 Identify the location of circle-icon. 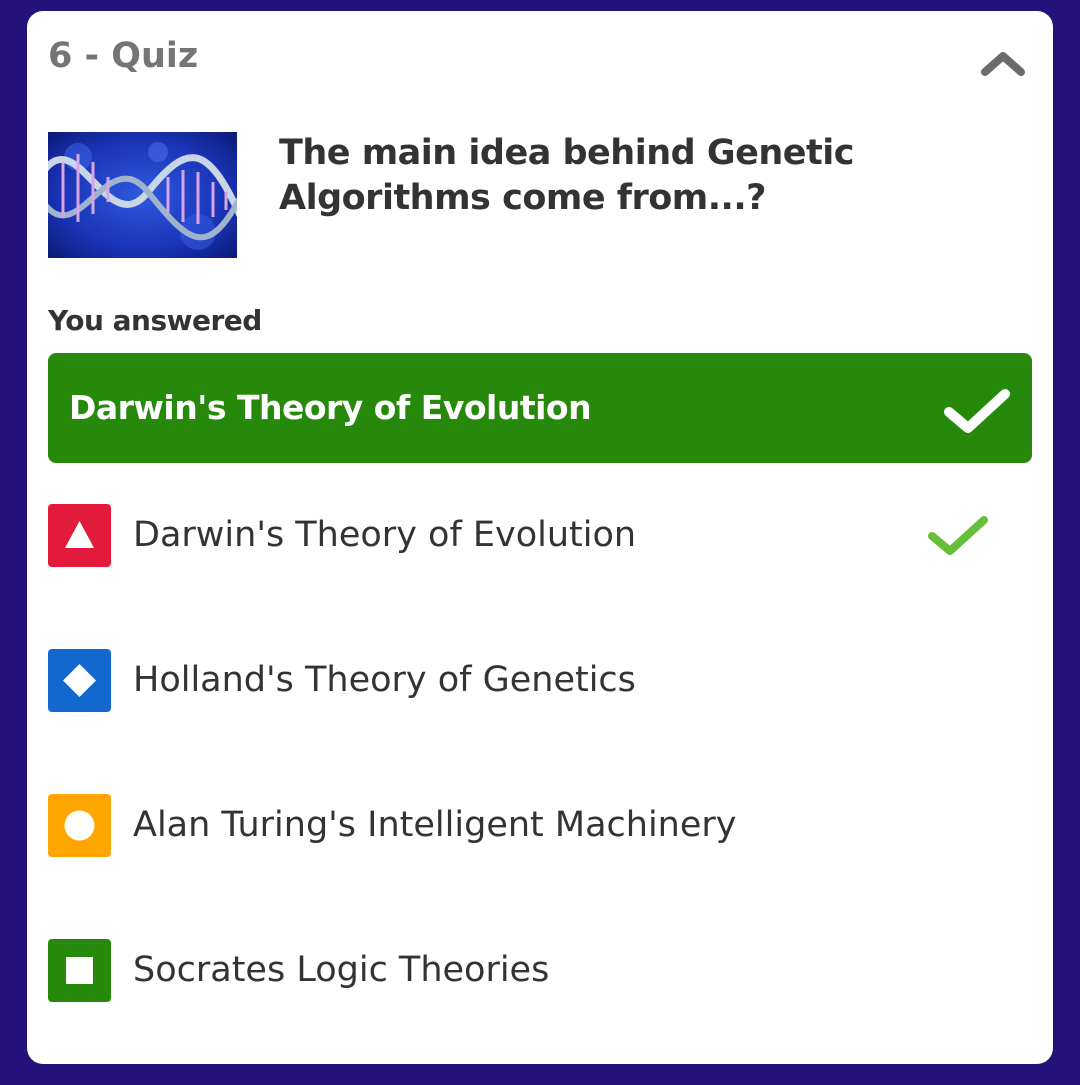
(79, 825).